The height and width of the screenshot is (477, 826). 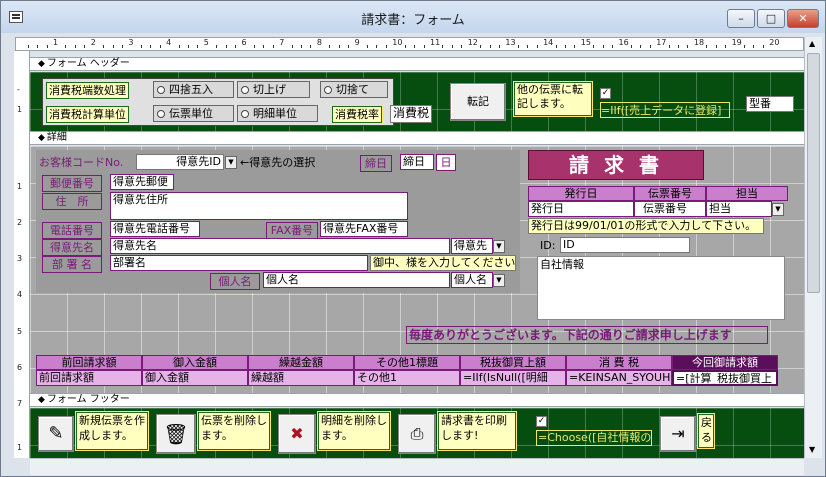 What do you see at coordinates (87, 90) in the screenshot?
I see `rounding-label: 消費税端数処理` at bounding box center [87, 90].